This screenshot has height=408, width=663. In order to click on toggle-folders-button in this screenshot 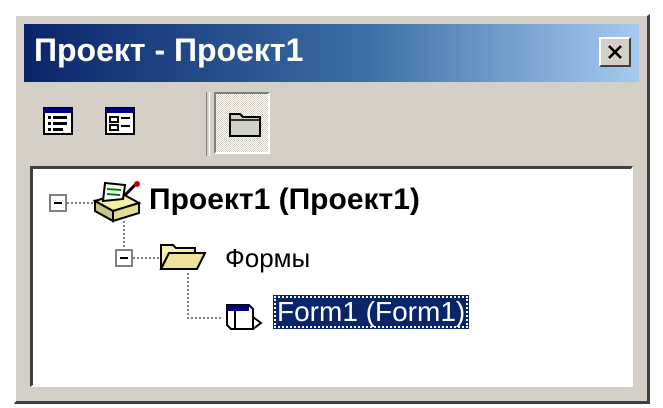, I will do `click(242, 123)`.